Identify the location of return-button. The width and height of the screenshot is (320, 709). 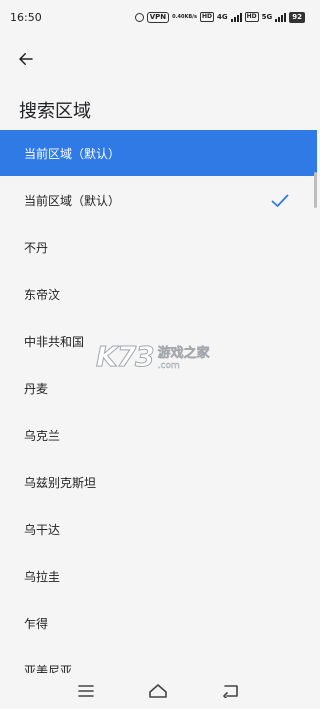
(231, 691).